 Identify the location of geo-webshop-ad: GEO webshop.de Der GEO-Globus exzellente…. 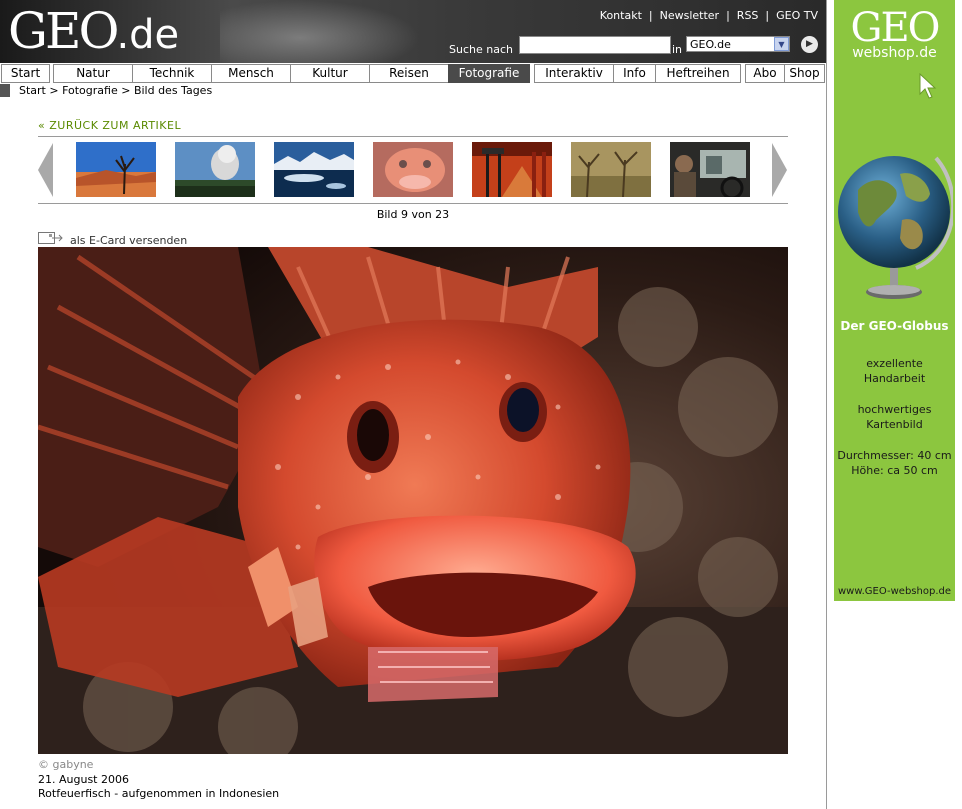
(894, 300).